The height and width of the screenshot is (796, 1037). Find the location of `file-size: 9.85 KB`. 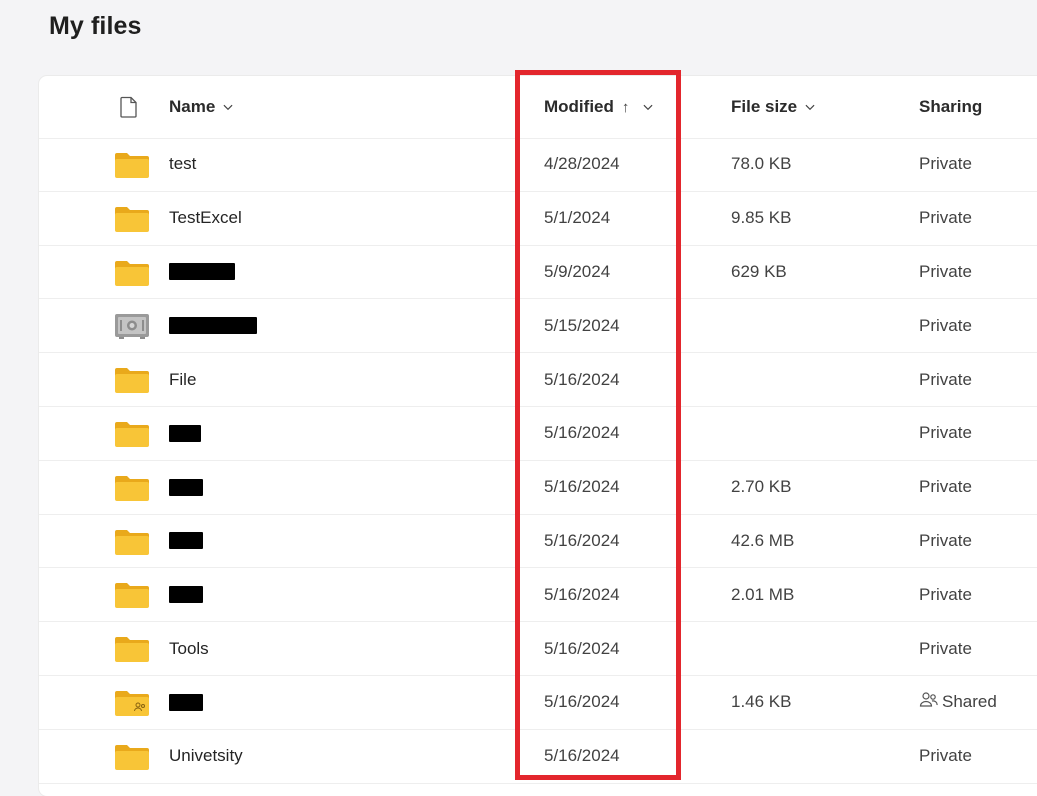

file-size: 9.85 KB is located at coordinates (761, 218).